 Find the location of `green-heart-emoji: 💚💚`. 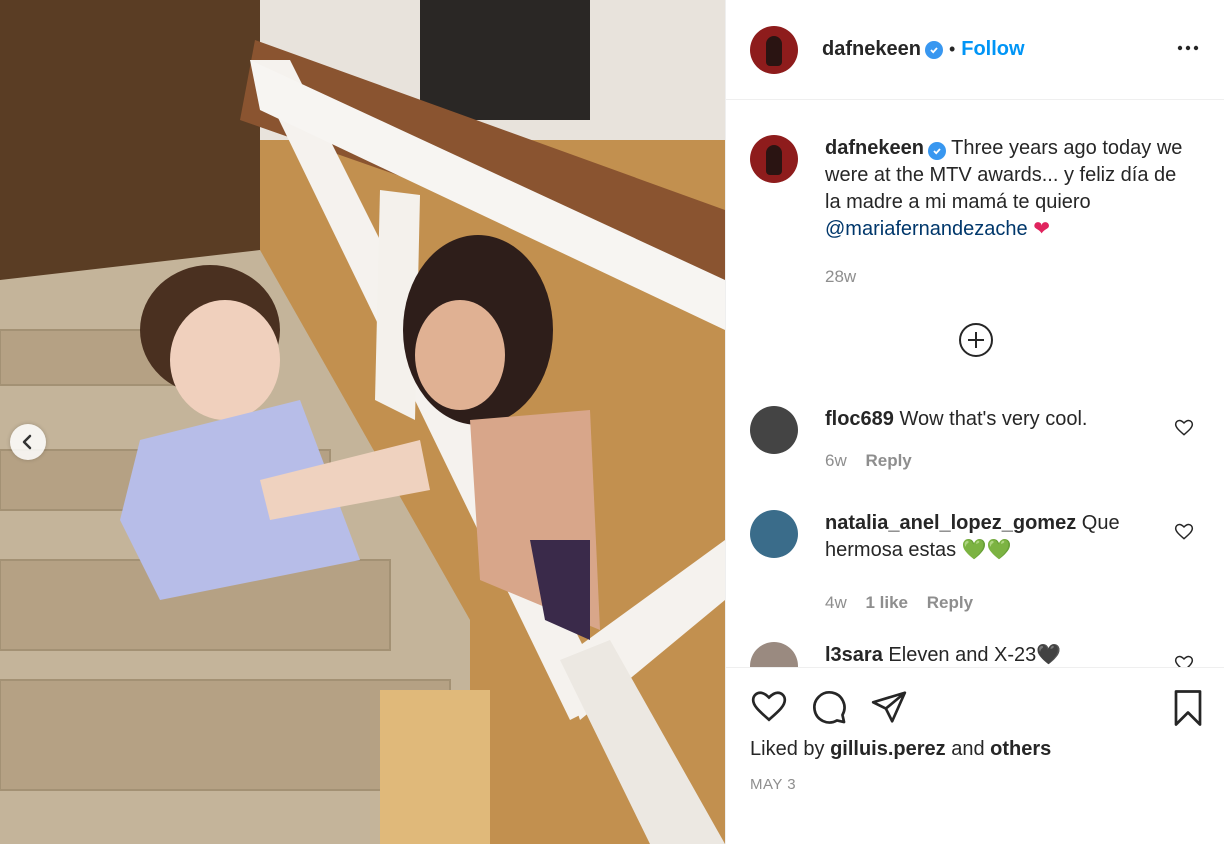

green-heart-emoji: 💚💚 is located at coordinates (986, 550).